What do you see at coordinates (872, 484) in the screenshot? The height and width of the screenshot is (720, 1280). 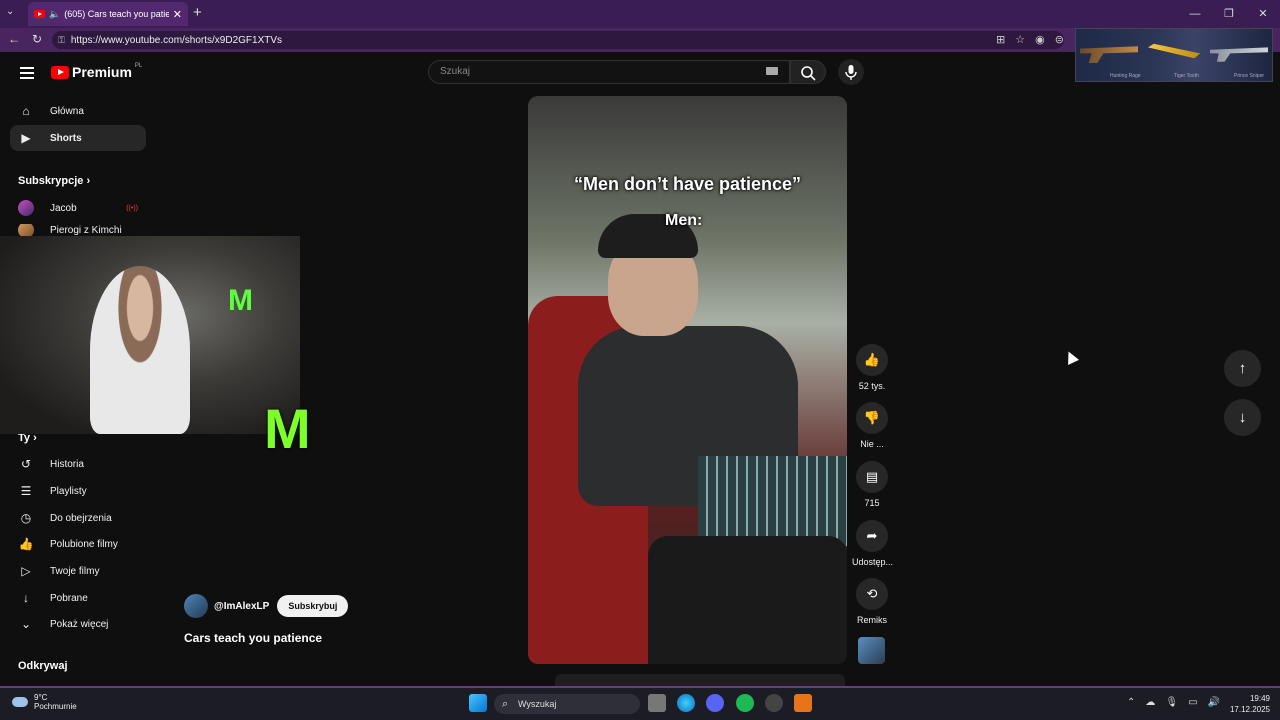 I see `comments-button: ▤ 715` at bounding box center [872, 484].